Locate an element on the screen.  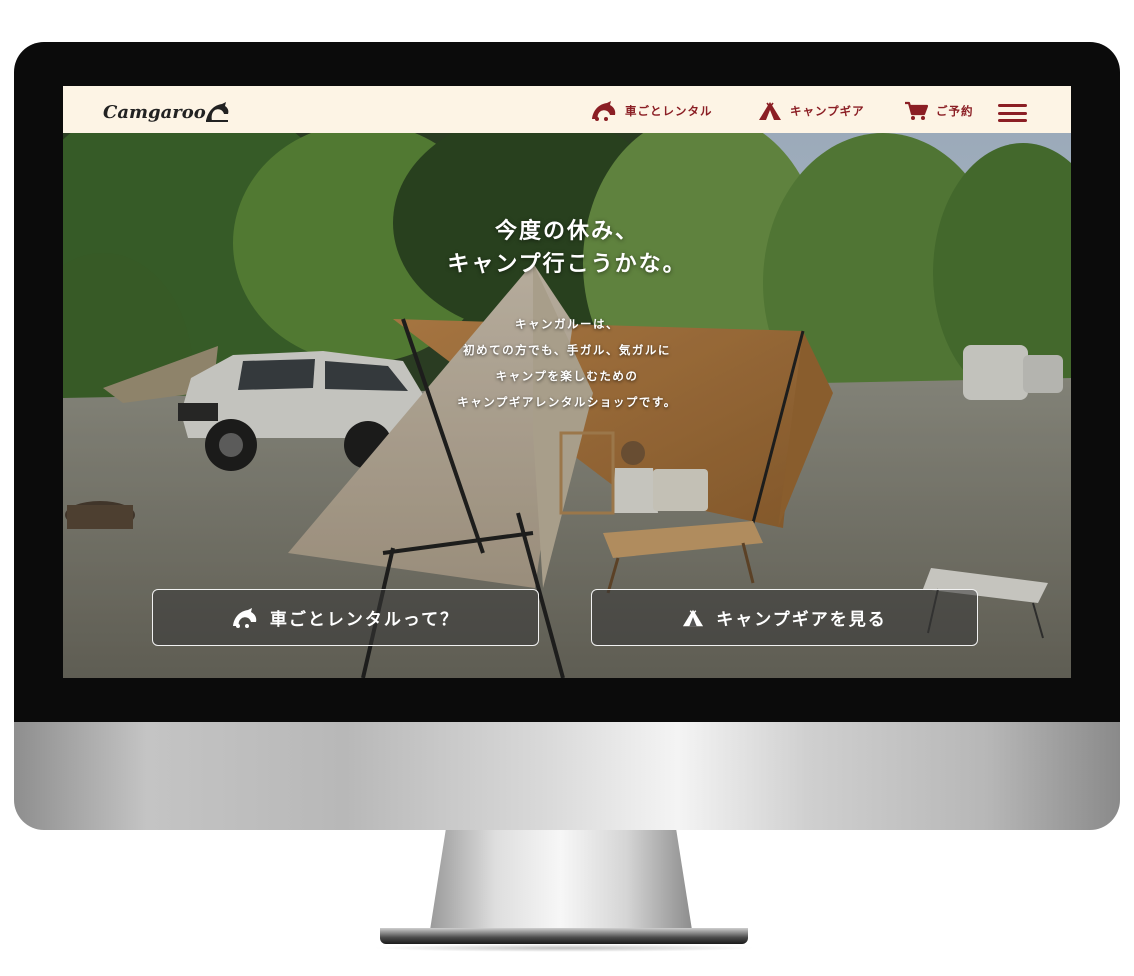
nav-reservation: ご予約 is located at coordinates (939, 111).